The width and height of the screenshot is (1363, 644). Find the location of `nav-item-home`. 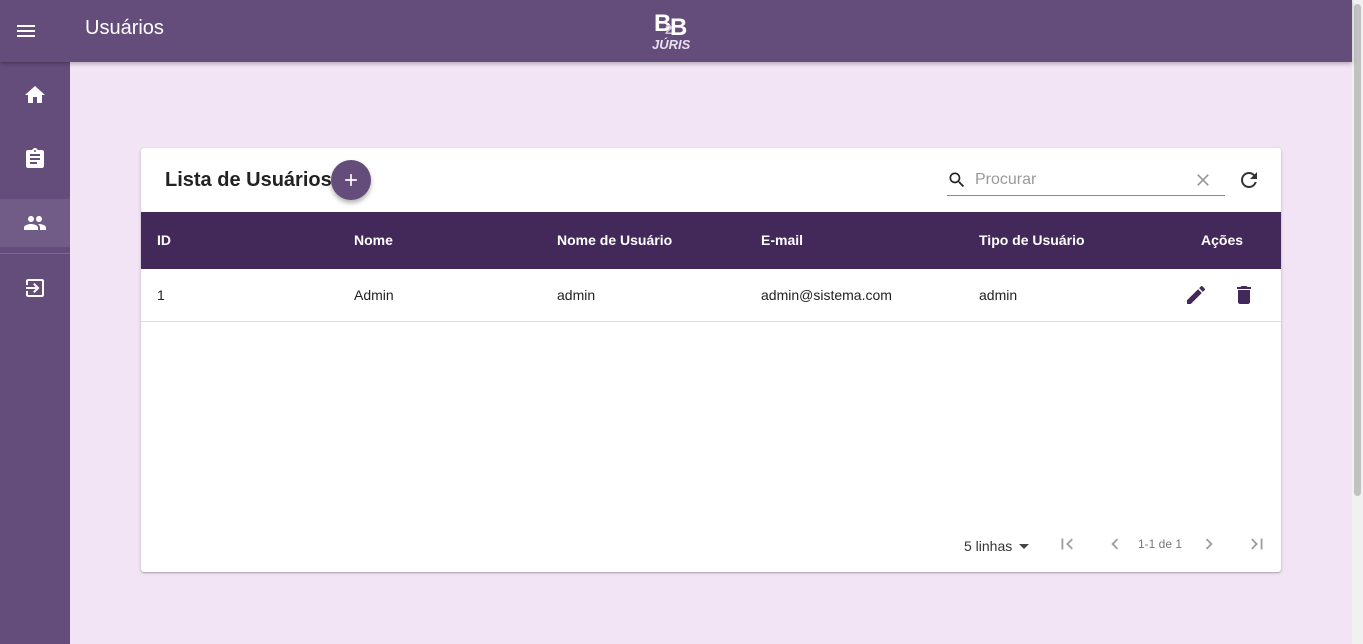

nav-item-home is located at coordinates (35, 95).